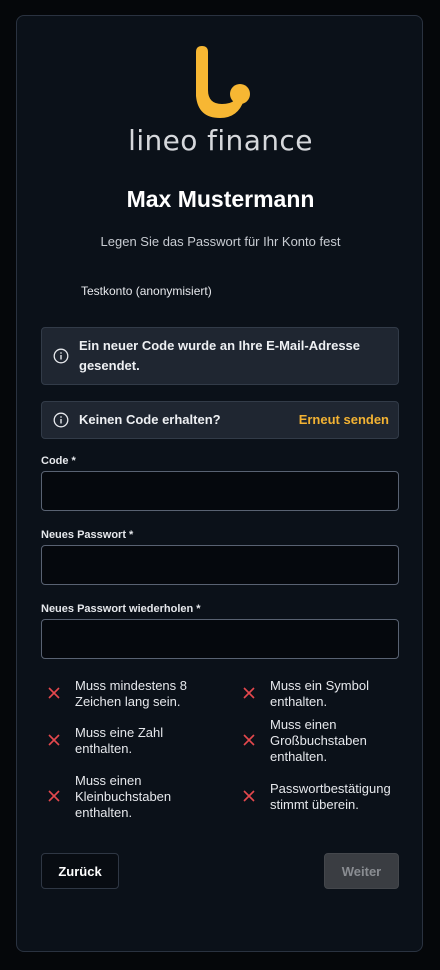 The height and width of the screenshot is (970, 440). What do you see at coordinates (121, 609) in the screenshot?
I see `repeat-password-label: Neues Passwort wiederholen *` at bounding box center [121, 609].